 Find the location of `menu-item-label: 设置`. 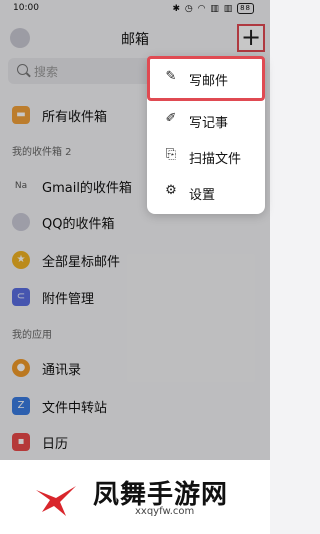

menu-item-label: 设置 is located at coordinates (202, 195).